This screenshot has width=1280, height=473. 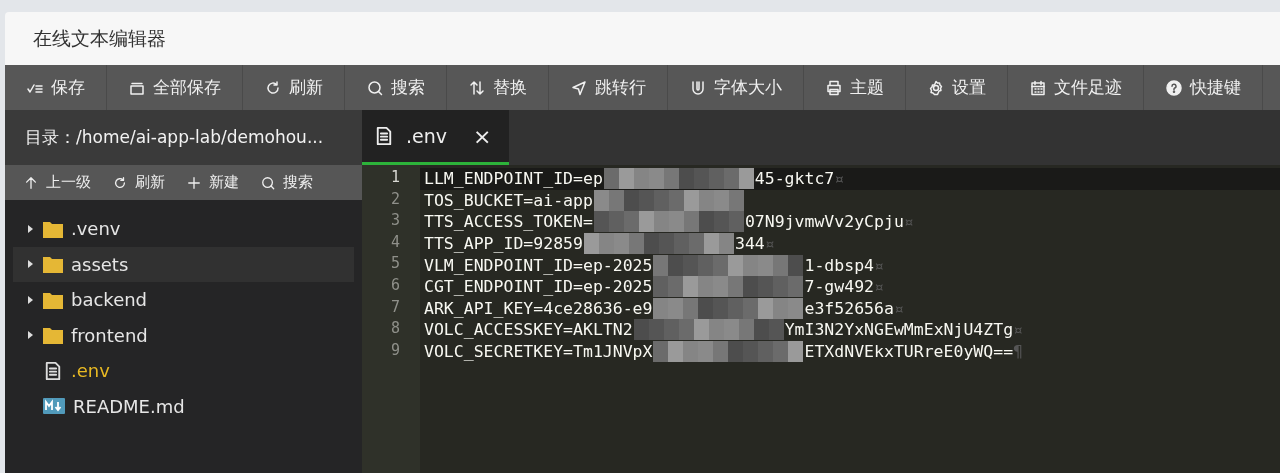 I want to click on code-text: 7-gw492, so click(x=839, y=287).